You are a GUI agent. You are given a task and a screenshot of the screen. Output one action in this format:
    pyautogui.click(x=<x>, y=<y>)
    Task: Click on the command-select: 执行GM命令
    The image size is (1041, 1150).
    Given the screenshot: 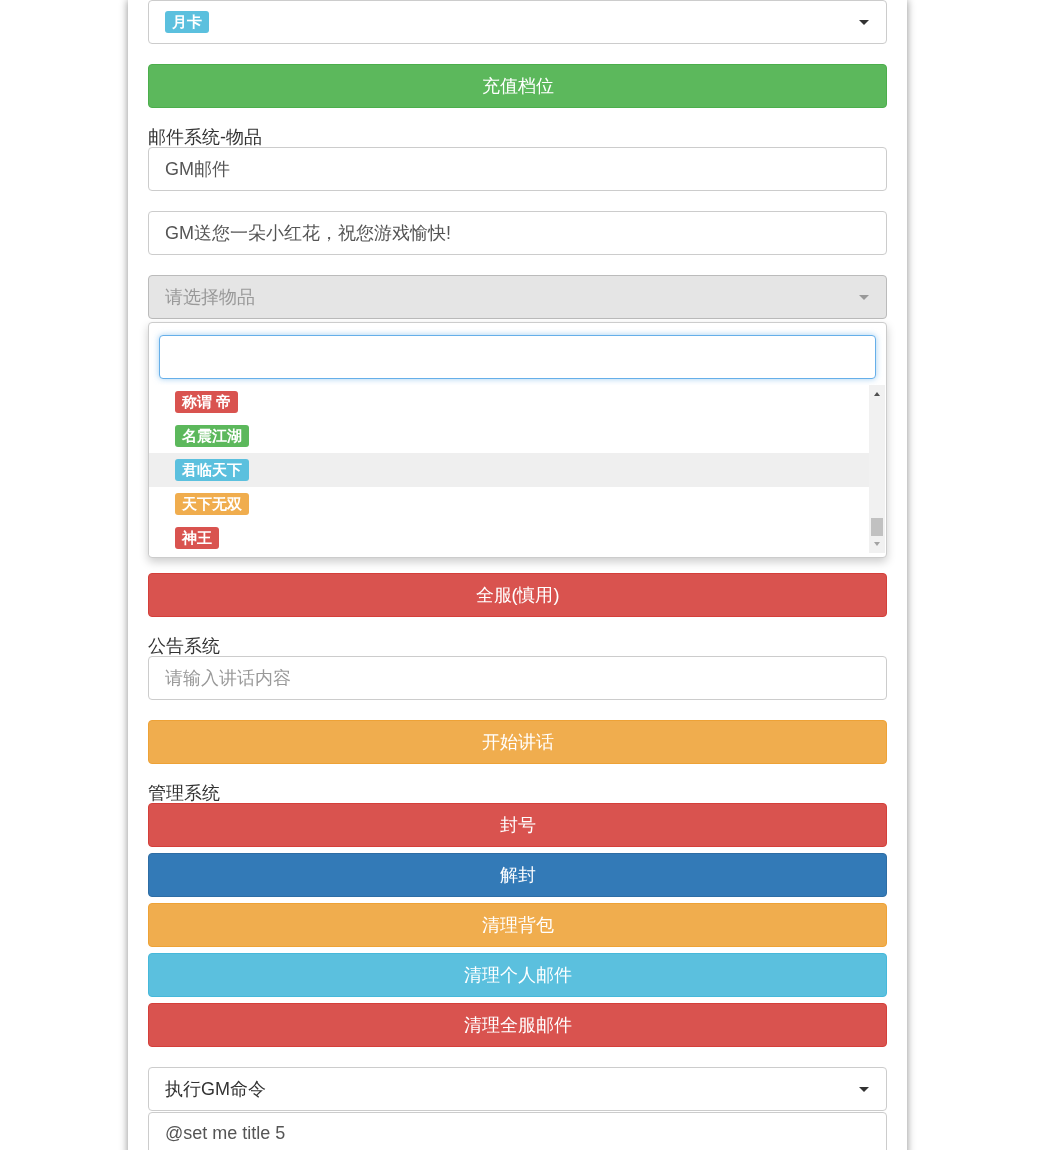 What is the action you would take?
    pyautogui.click(x=517, y=1089)
    